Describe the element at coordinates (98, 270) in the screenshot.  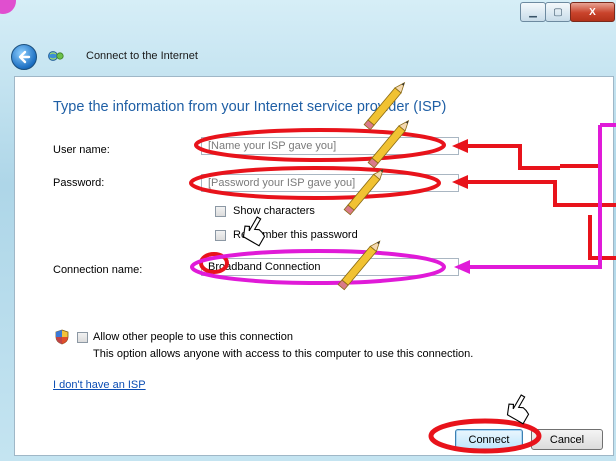
I see `connection-name-label: Connection name:` at that location.